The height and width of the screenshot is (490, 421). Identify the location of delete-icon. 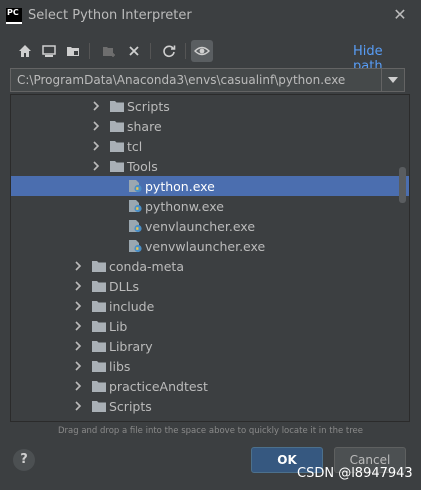
(134, 51).